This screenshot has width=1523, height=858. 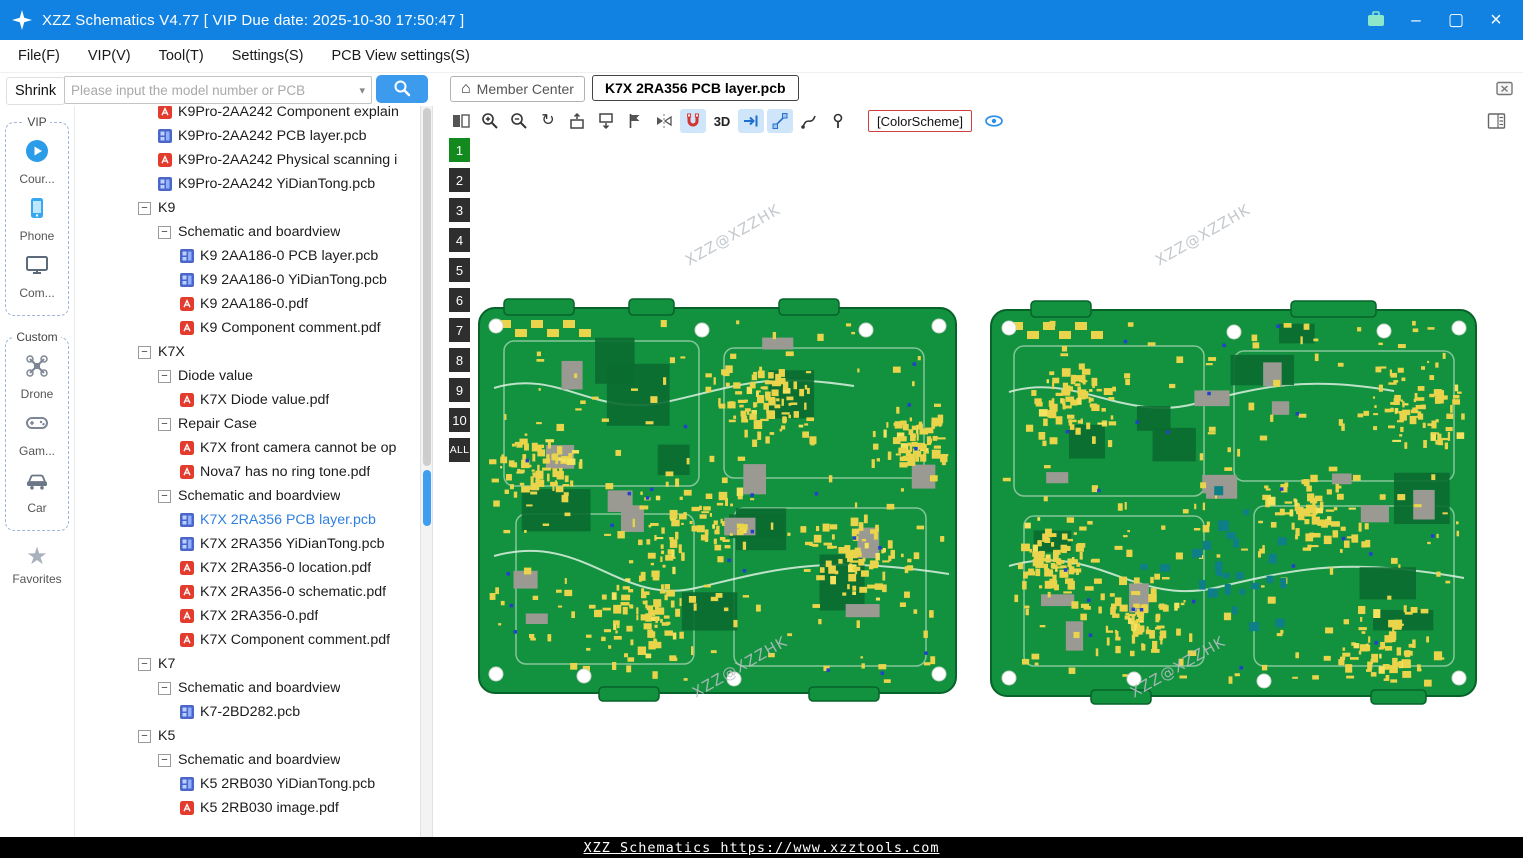 I want to click on tree-item-label: K5 2RB030 image.pdf, so click(x=269, y=808).